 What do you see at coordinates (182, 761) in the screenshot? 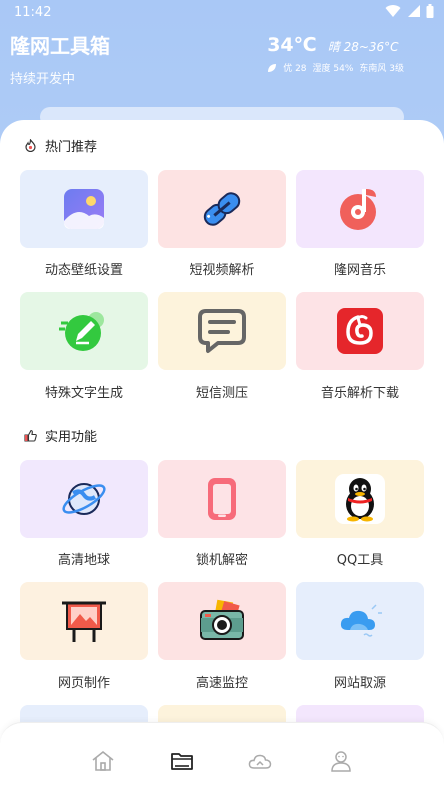
I see `folder-icon` at bounding box center [182, 761].